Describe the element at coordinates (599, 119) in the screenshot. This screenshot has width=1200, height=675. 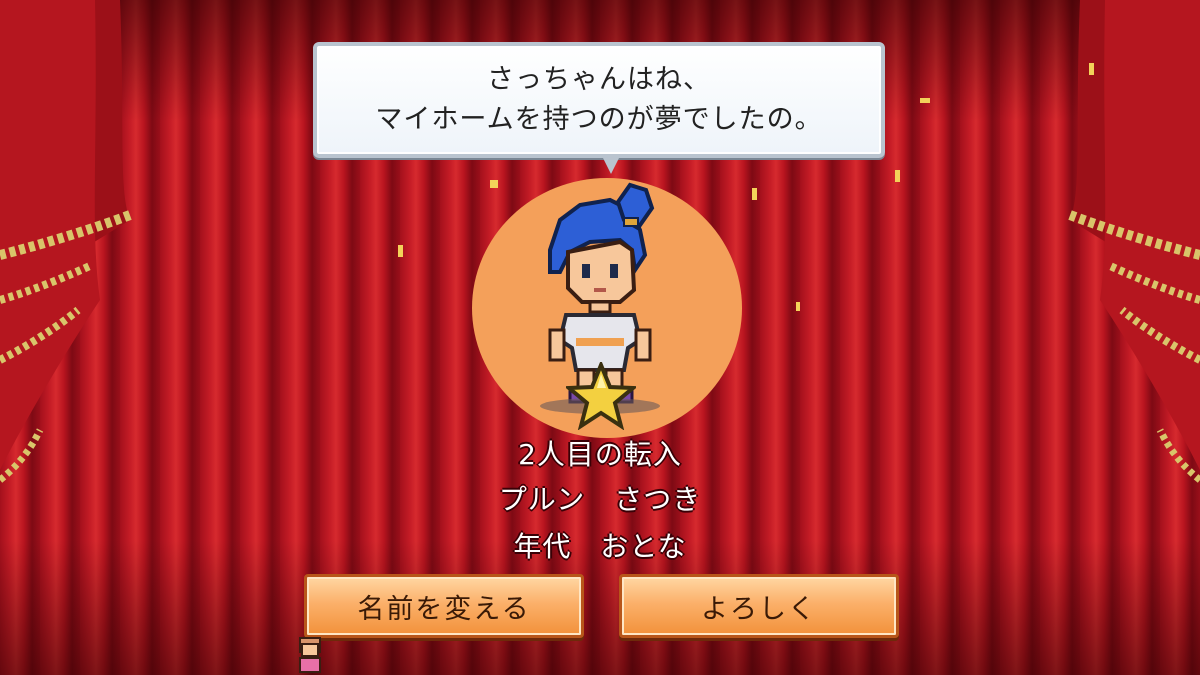
I see `speech-line-2: マイホームを持つのが夢でしたの。` at that location.